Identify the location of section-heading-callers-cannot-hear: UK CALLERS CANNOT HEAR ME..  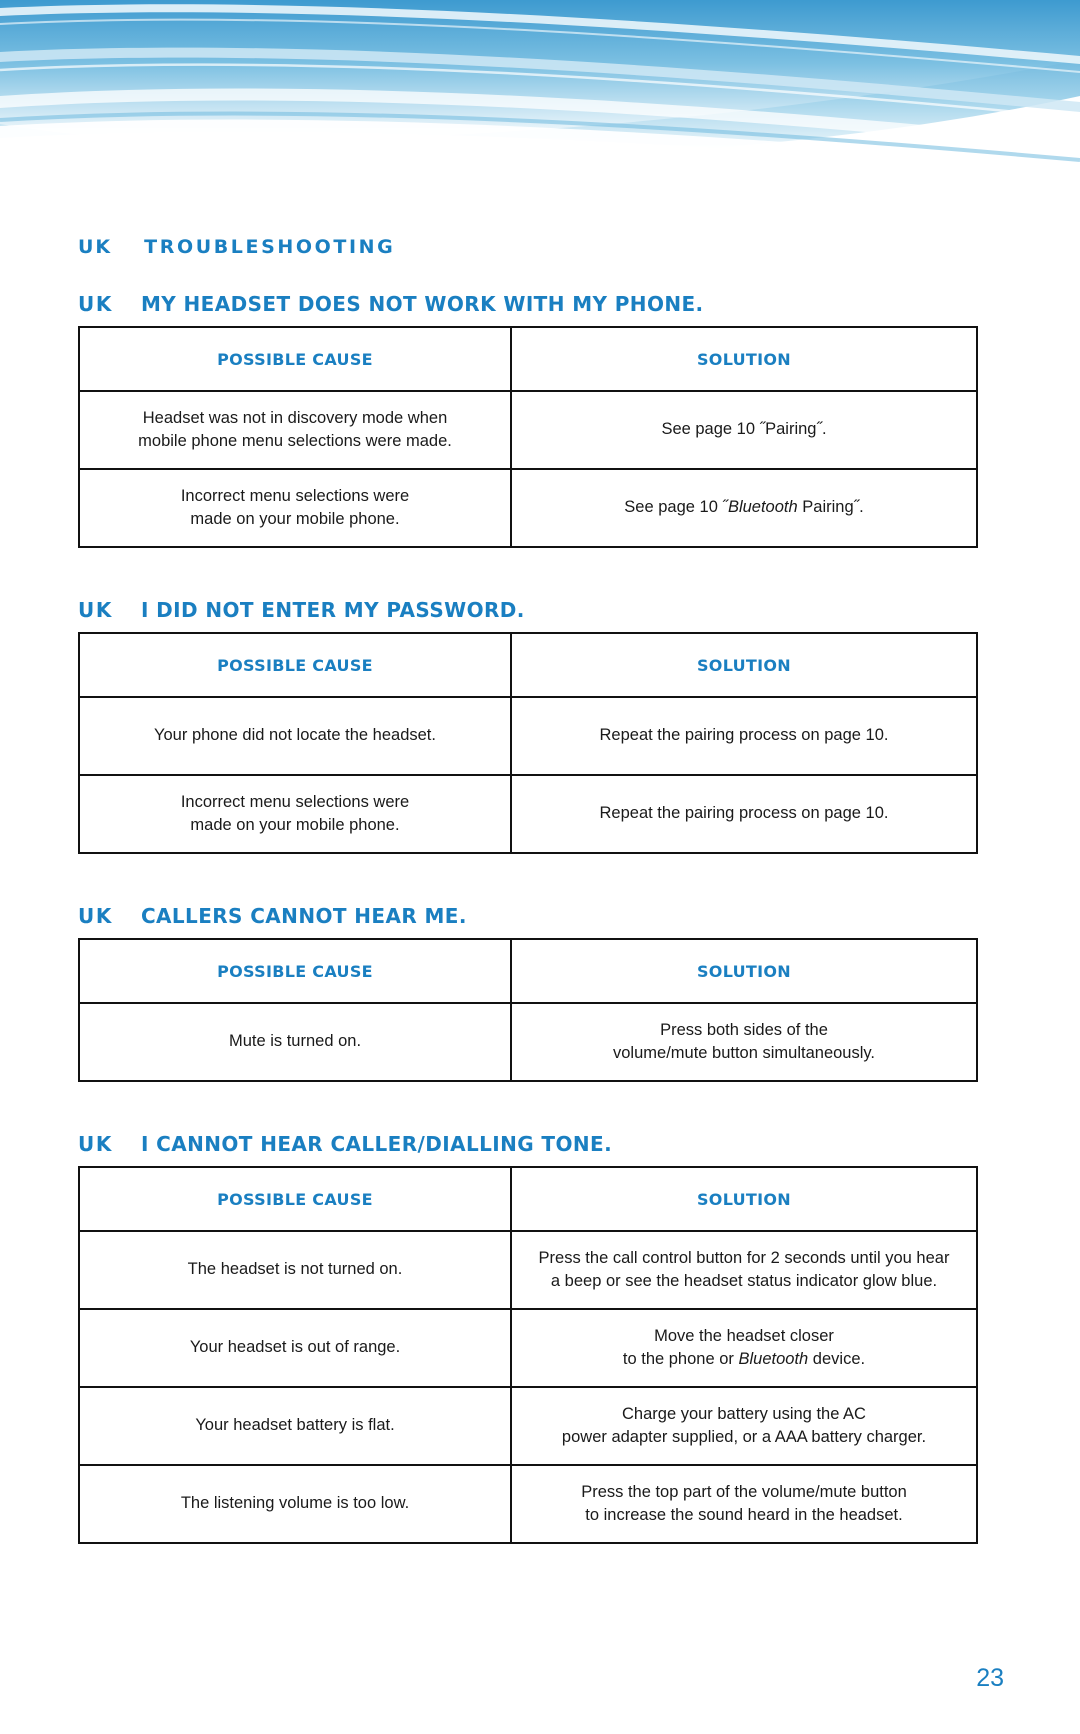
(540, 916).